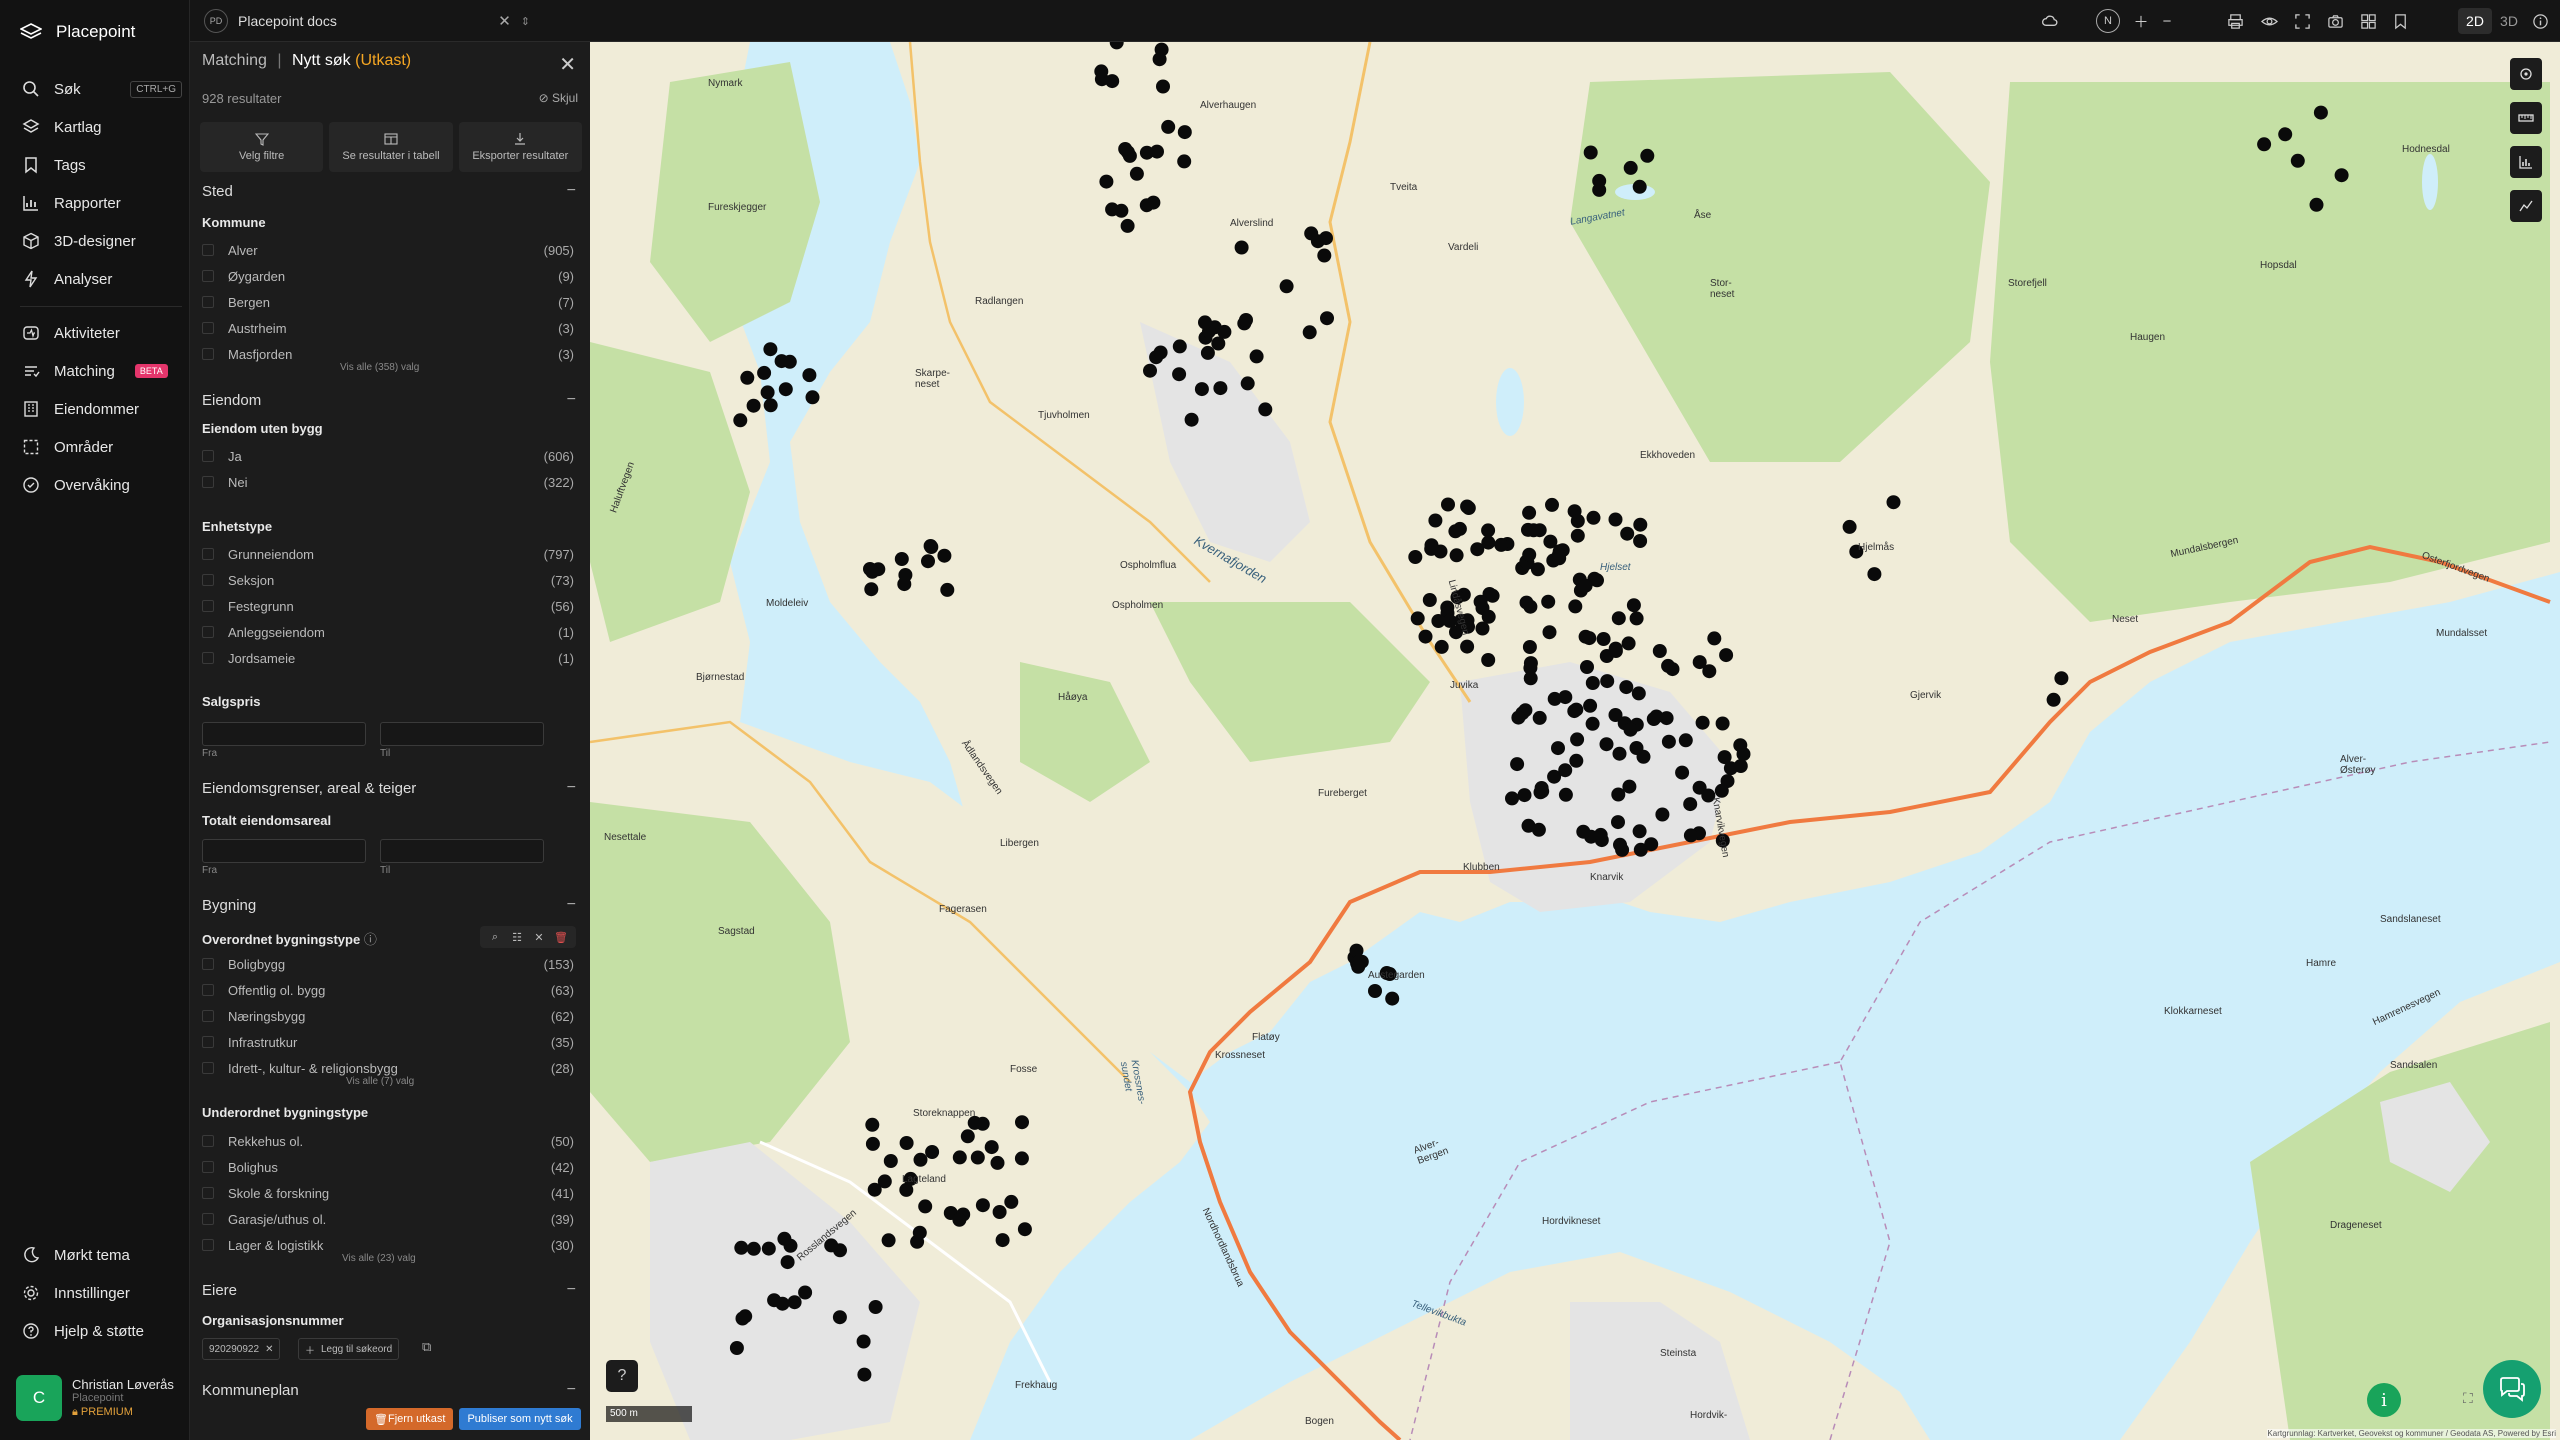  I want to click on nav-item-dark-theme: Mørkt tema, so click(102, 1255).